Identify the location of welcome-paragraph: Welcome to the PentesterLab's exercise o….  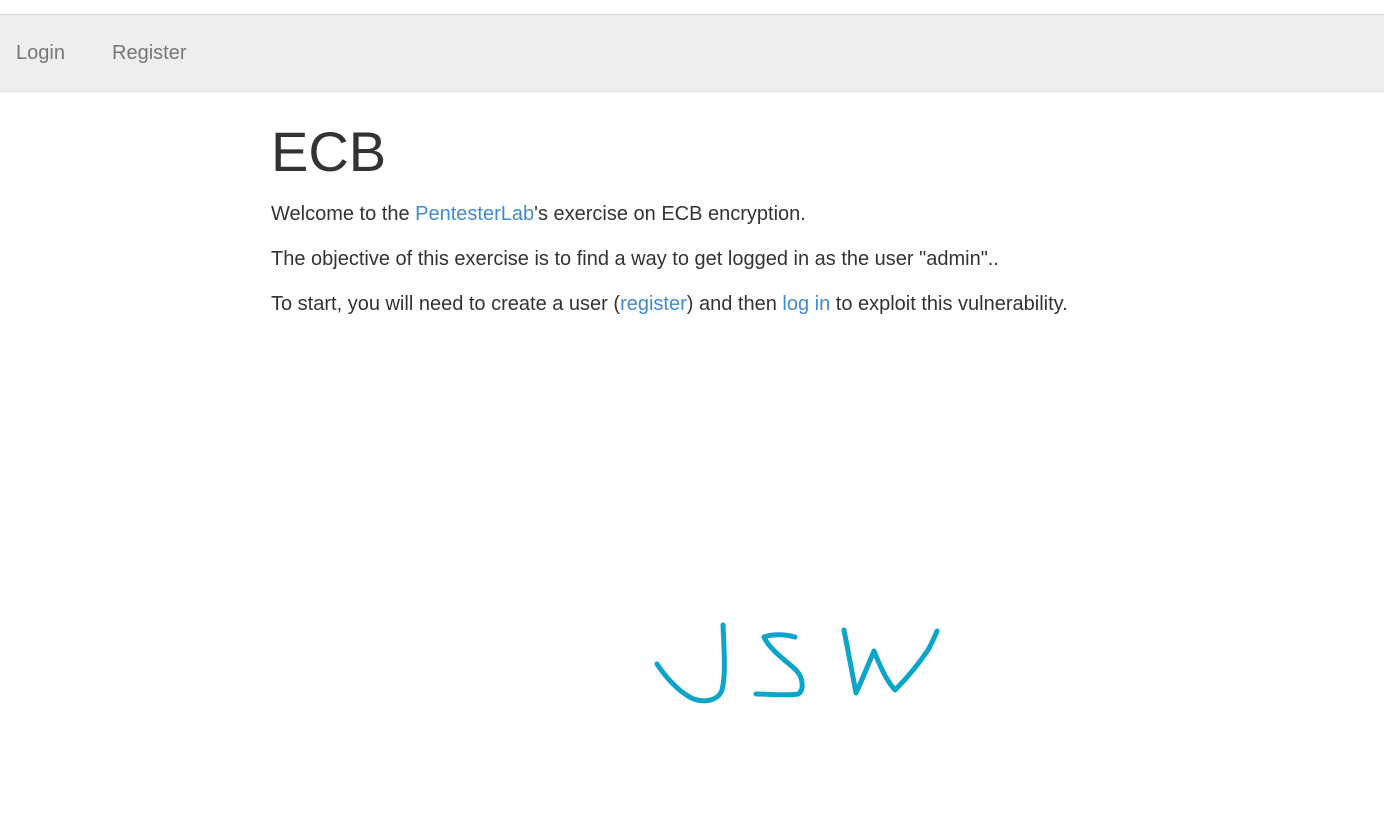
(538, 214).